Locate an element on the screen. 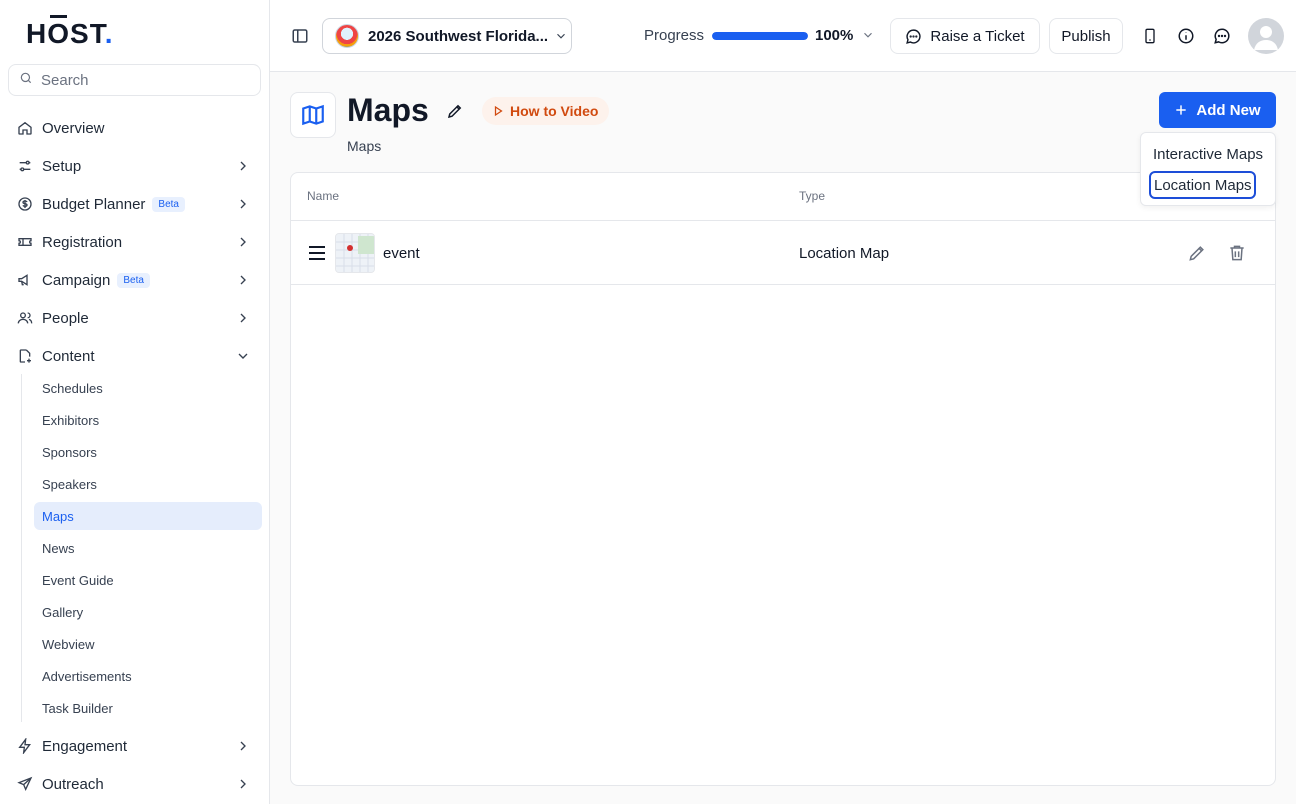  sidebar-item-label: Setup is located at coordinates (62, 166).